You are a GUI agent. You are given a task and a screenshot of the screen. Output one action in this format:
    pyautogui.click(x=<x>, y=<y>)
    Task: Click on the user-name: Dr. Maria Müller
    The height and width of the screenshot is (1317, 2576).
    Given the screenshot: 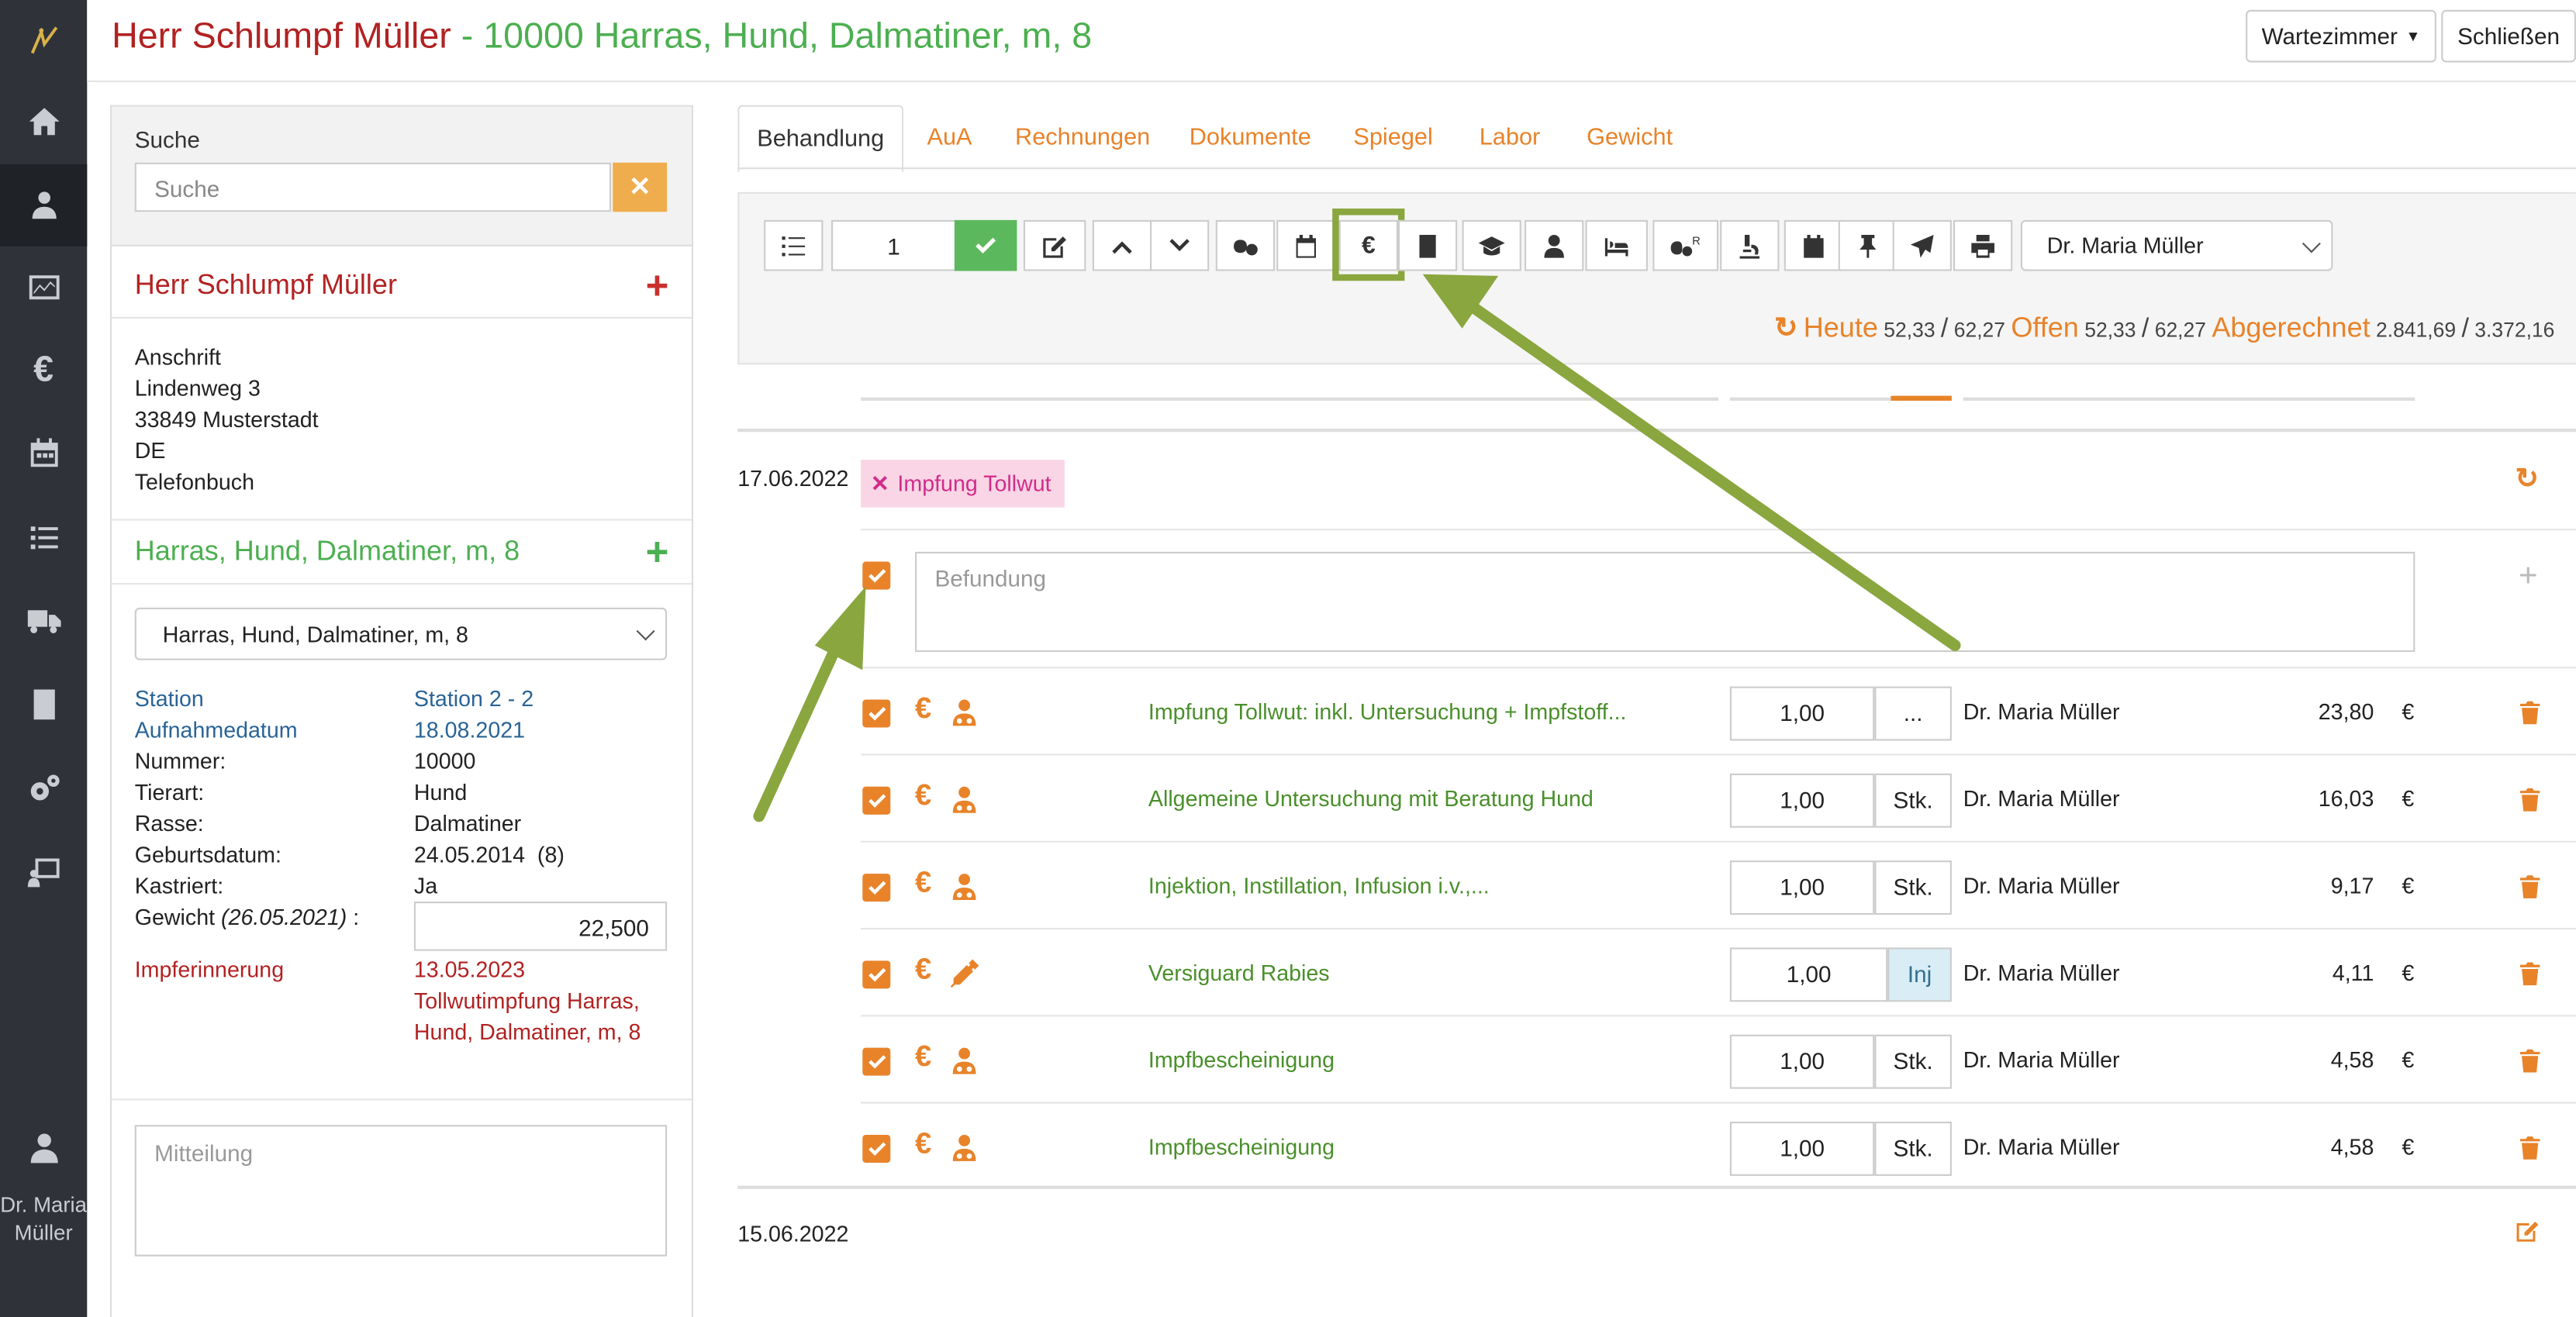 What is the action you would take?
    pyautogui.click(x=44, y=1218)
    